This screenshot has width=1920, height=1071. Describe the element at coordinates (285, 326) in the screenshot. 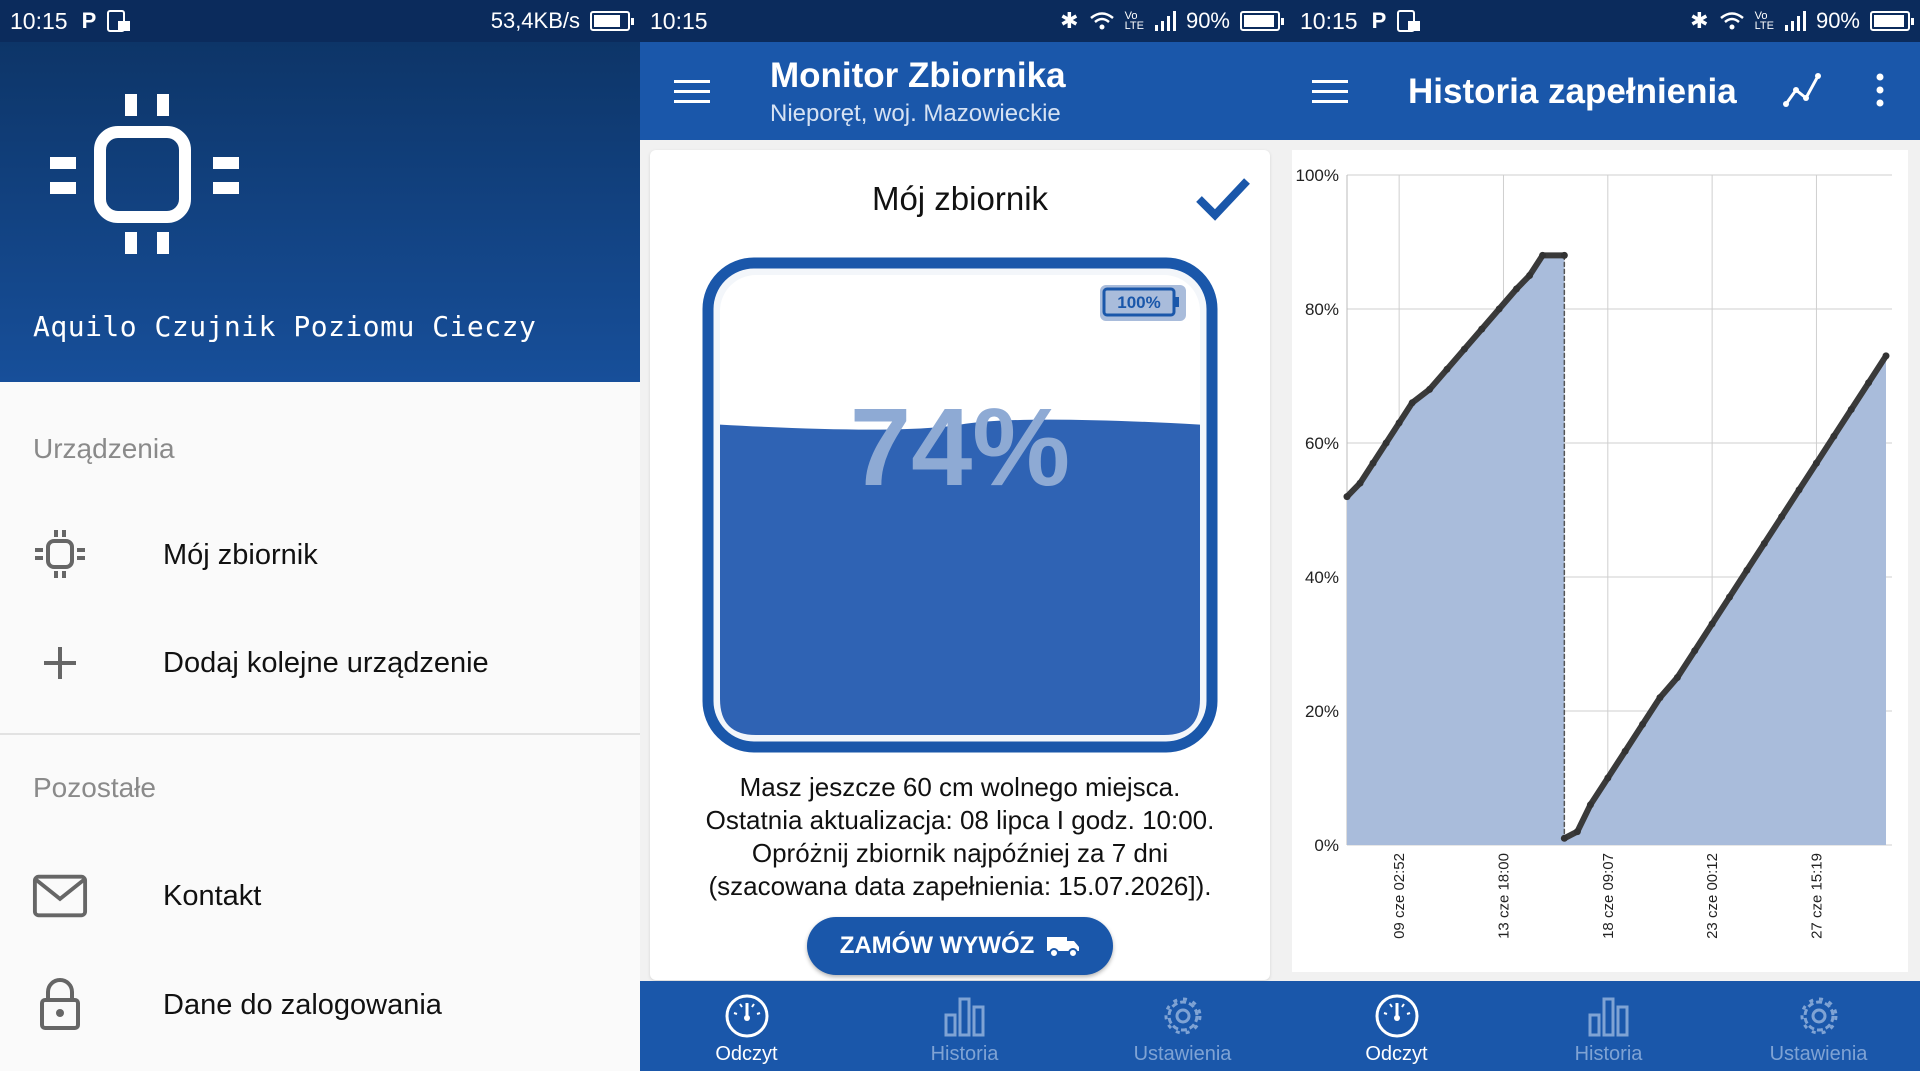

I see `app-title: Aquilo Czujnik Poziomu Cieczy` at that location.